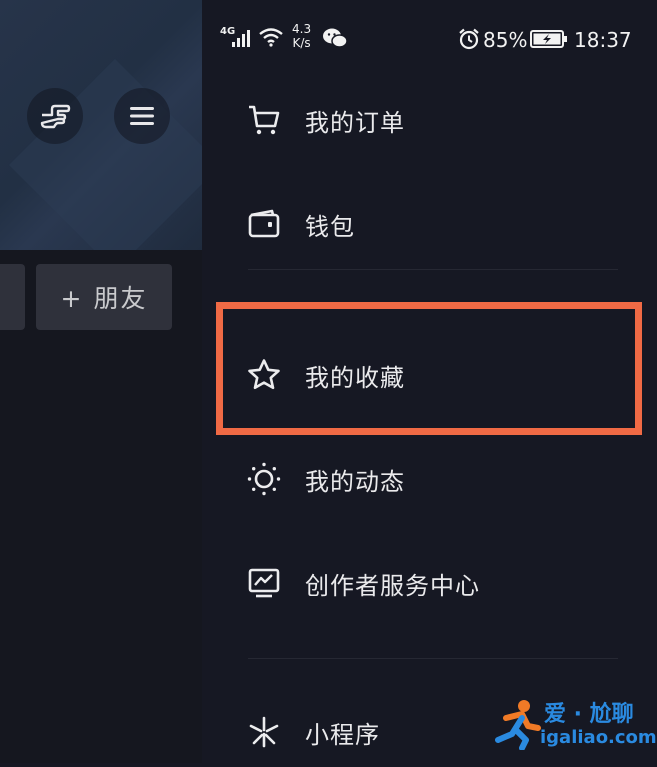 The width and height of the screenshot is (657, 767). What do you see at coordinates (429, 368) in the screenshot?
I see `highlight-annotation` at bounding box center [429, 368].